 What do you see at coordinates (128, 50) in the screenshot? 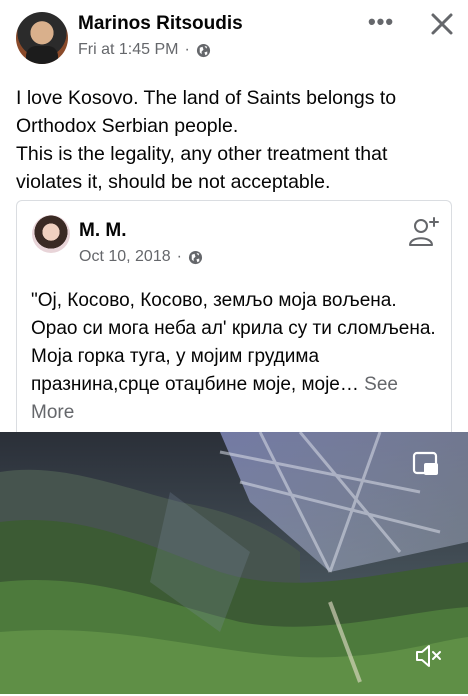
I see `post-timestamp: Fri at 1:45 PM` at bounding box center [128, 50].